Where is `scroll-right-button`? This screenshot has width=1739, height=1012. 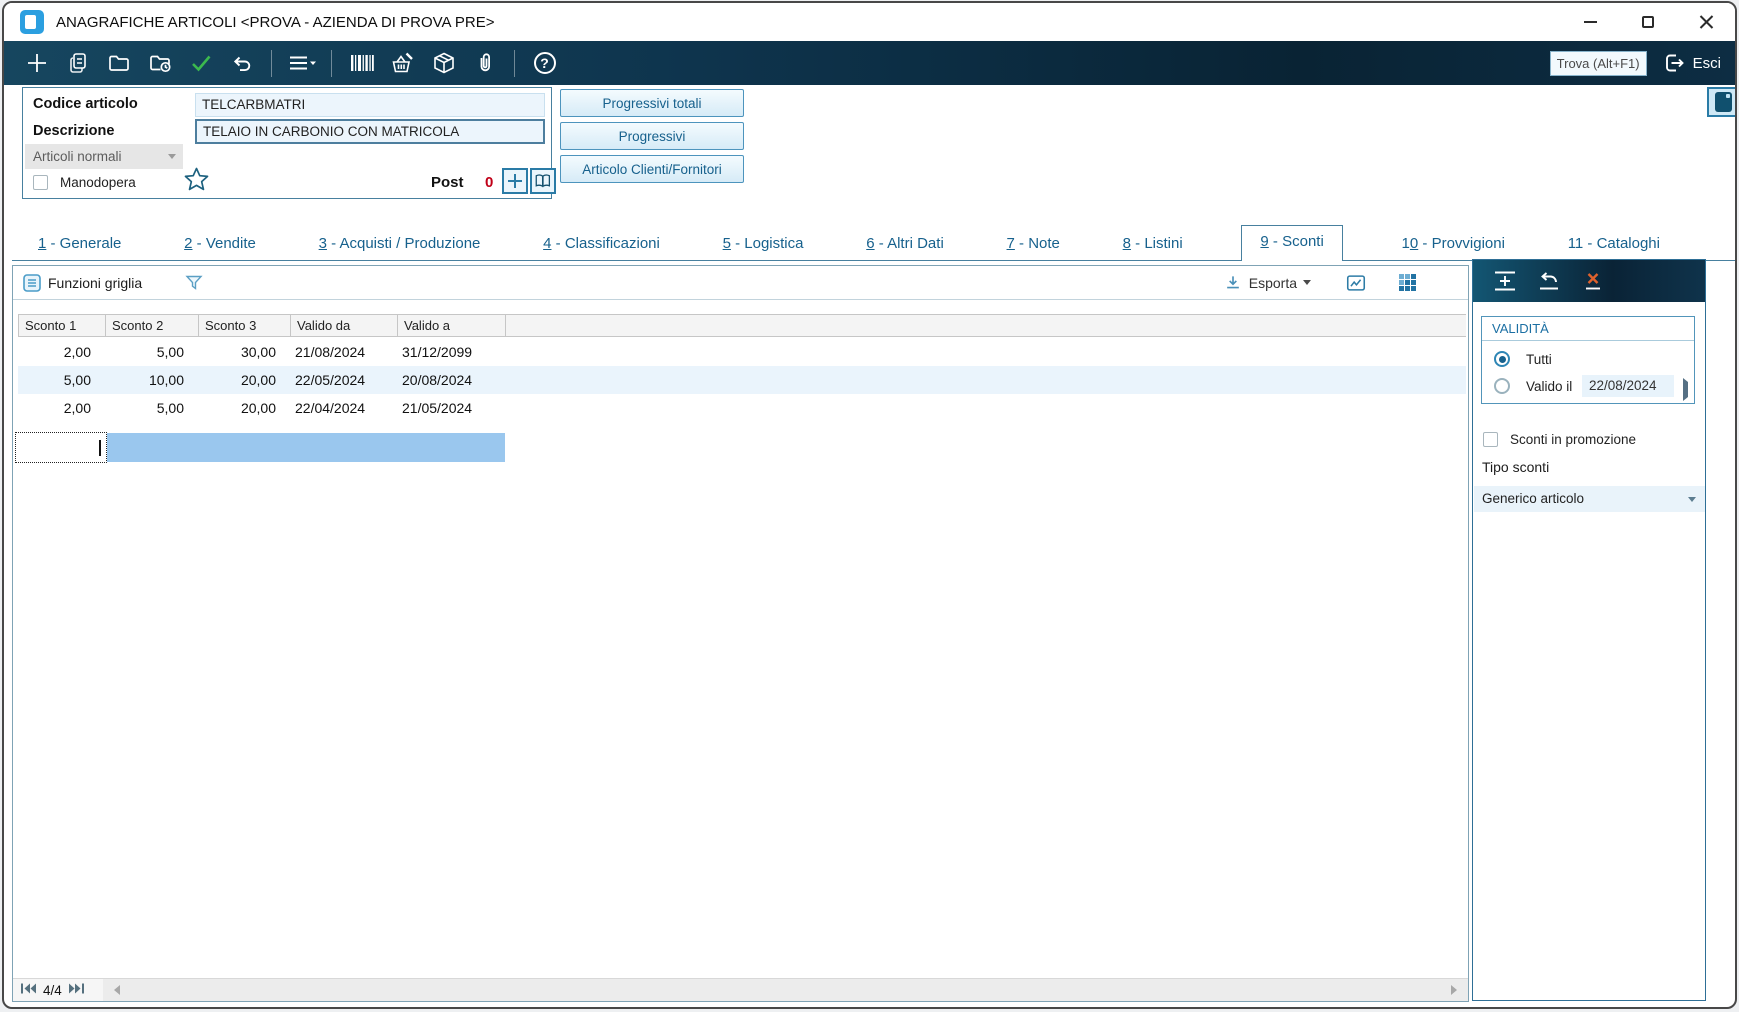
scroll-right-button is located at coordinates (1454, 990).